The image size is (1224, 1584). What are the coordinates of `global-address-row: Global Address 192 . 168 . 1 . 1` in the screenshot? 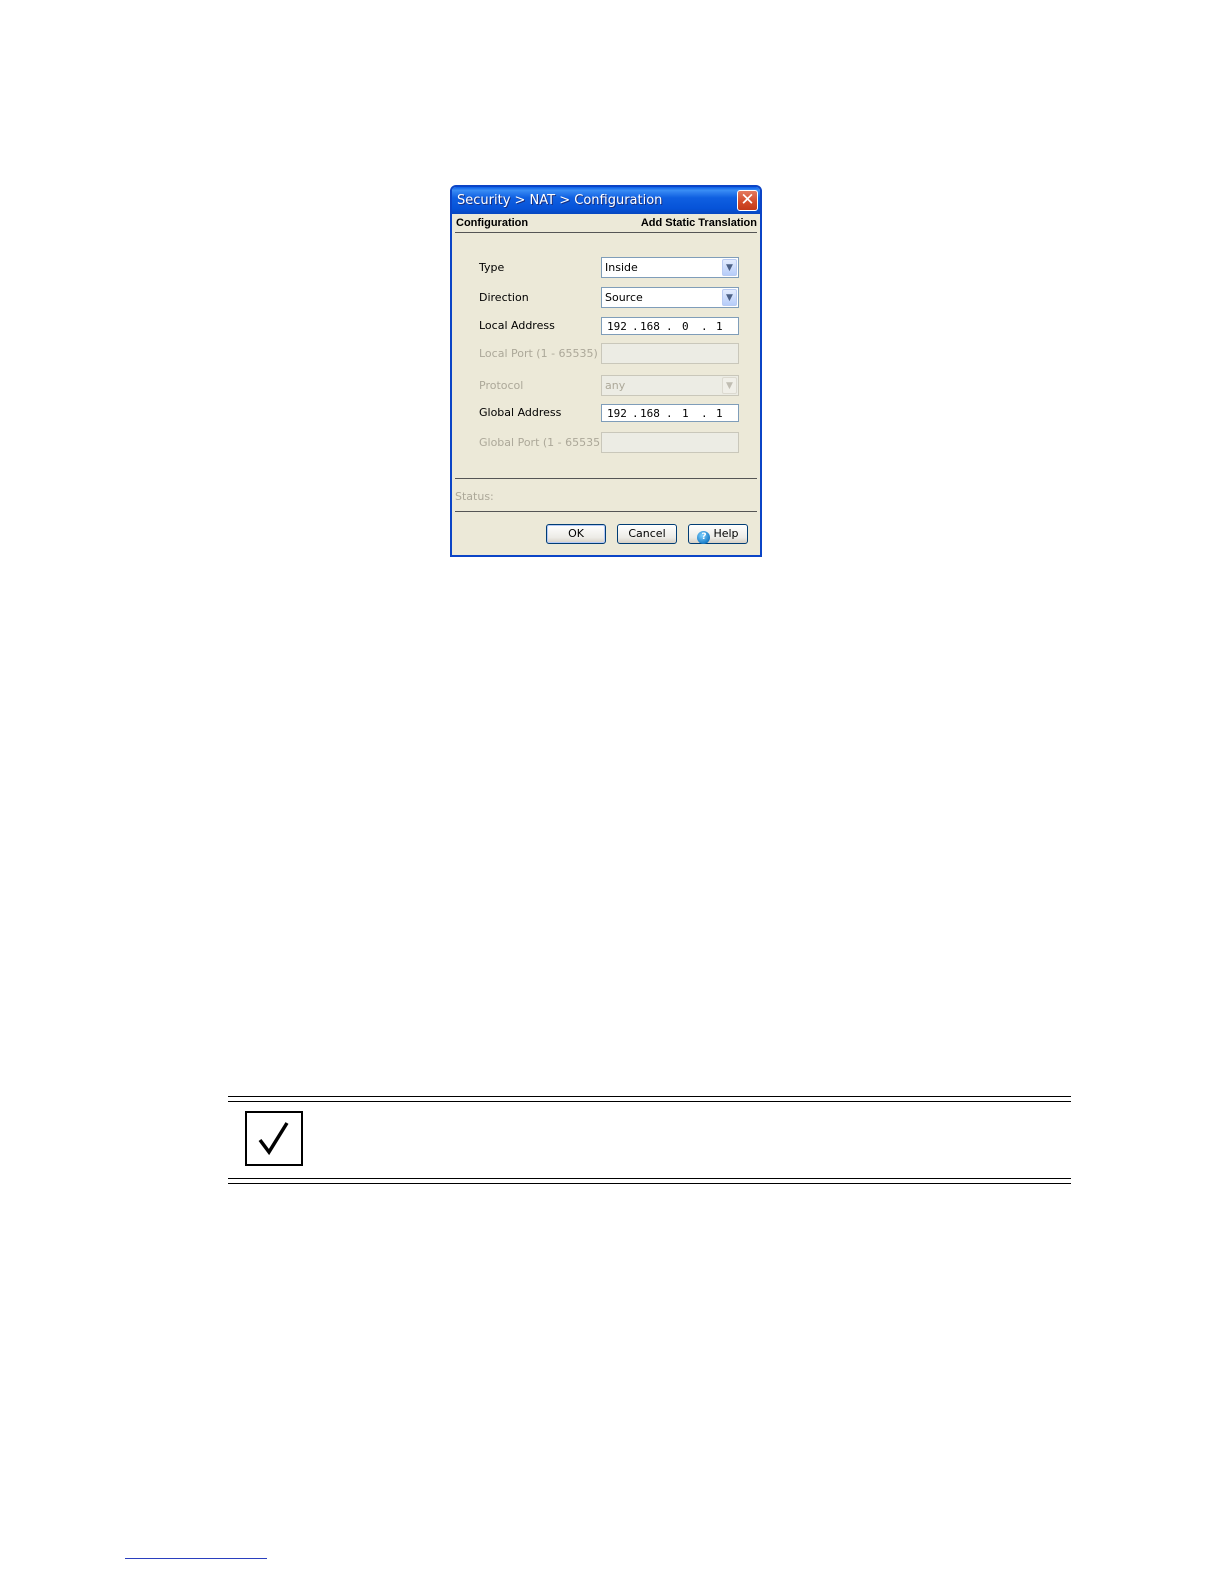 It's located at (610, 413).